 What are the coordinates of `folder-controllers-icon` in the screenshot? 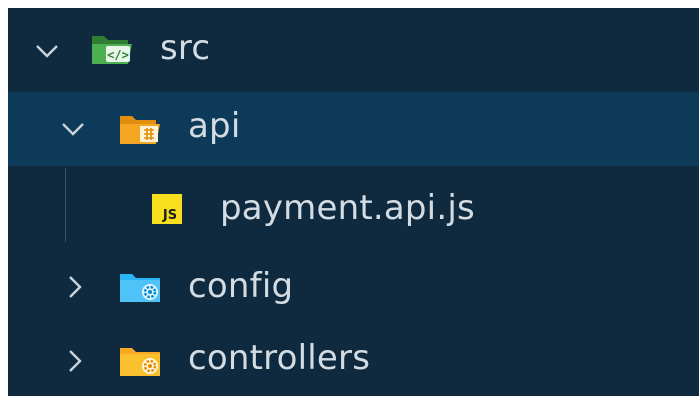 It's located at (141, 360).